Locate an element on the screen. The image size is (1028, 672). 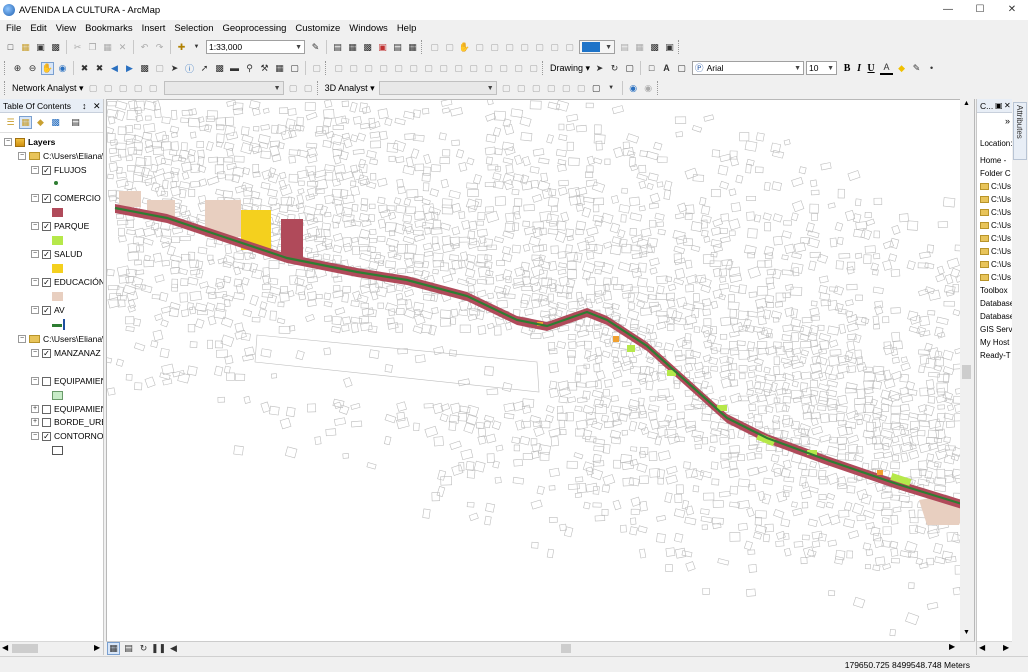
zoom-whole-page-icon: ▢ is located at coordinates (554, 47).